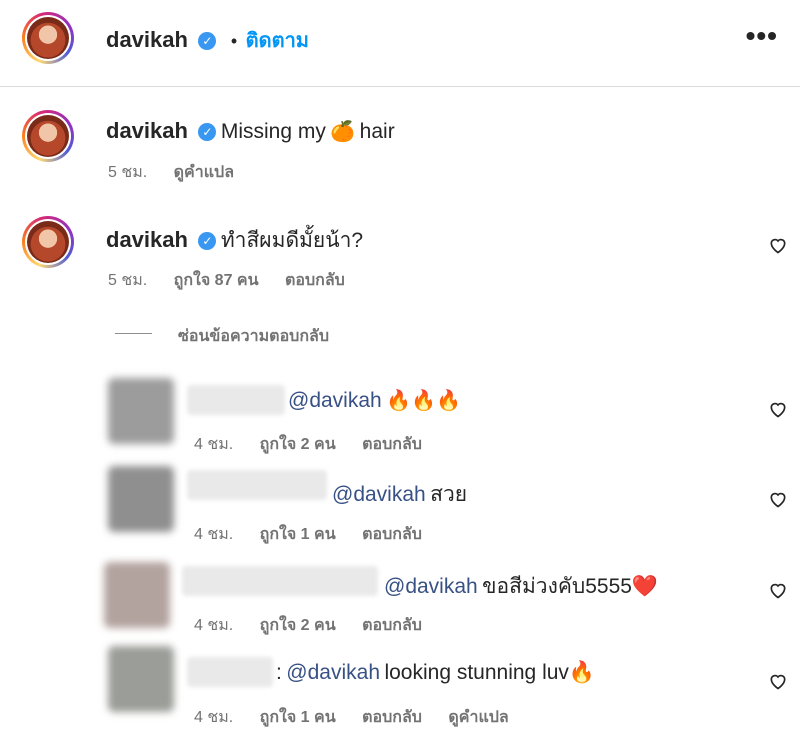 This screenshot has height=737, width=800. Describe the element at coordinates (253, 336) in the screenshot. I see `hide-replies-button: ซ่อนข้อความตอบกลับ` at that location.